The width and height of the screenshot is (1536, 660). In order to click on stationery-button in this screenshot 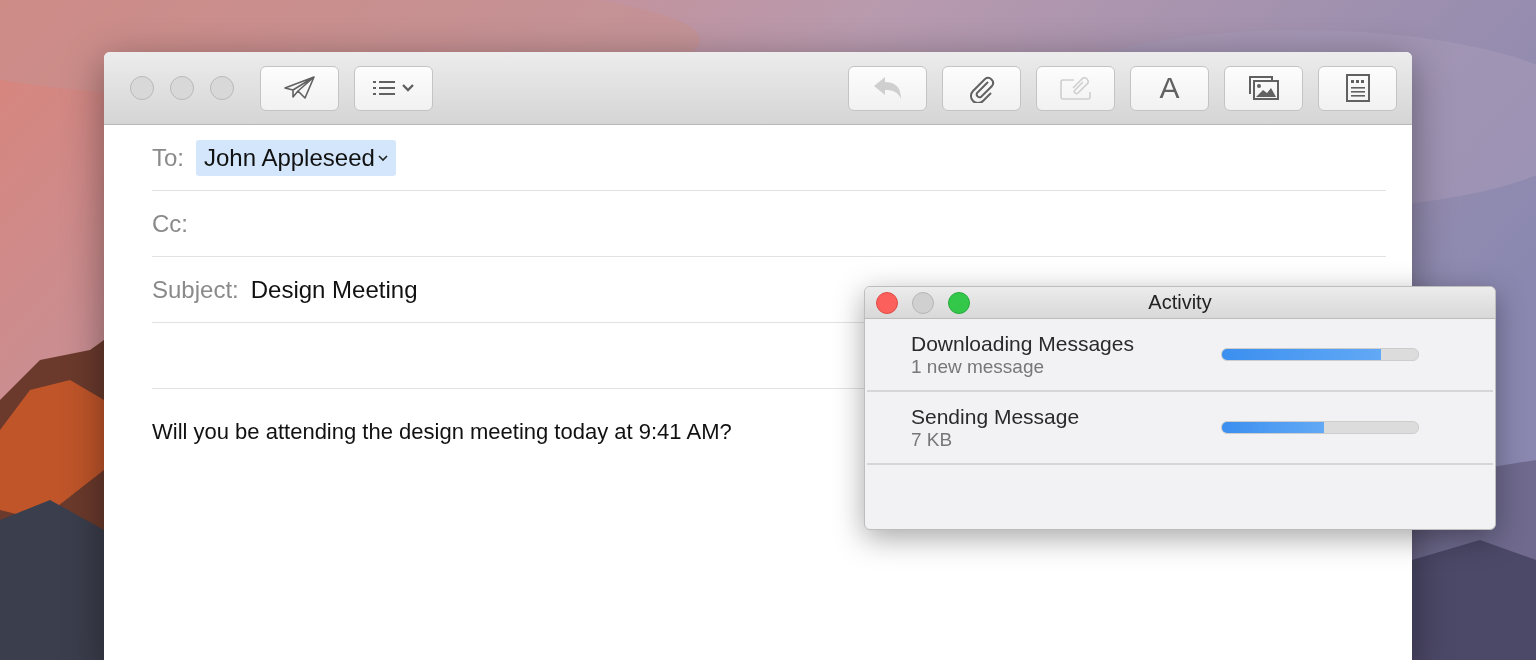, I will do `click(1357, 88)`.